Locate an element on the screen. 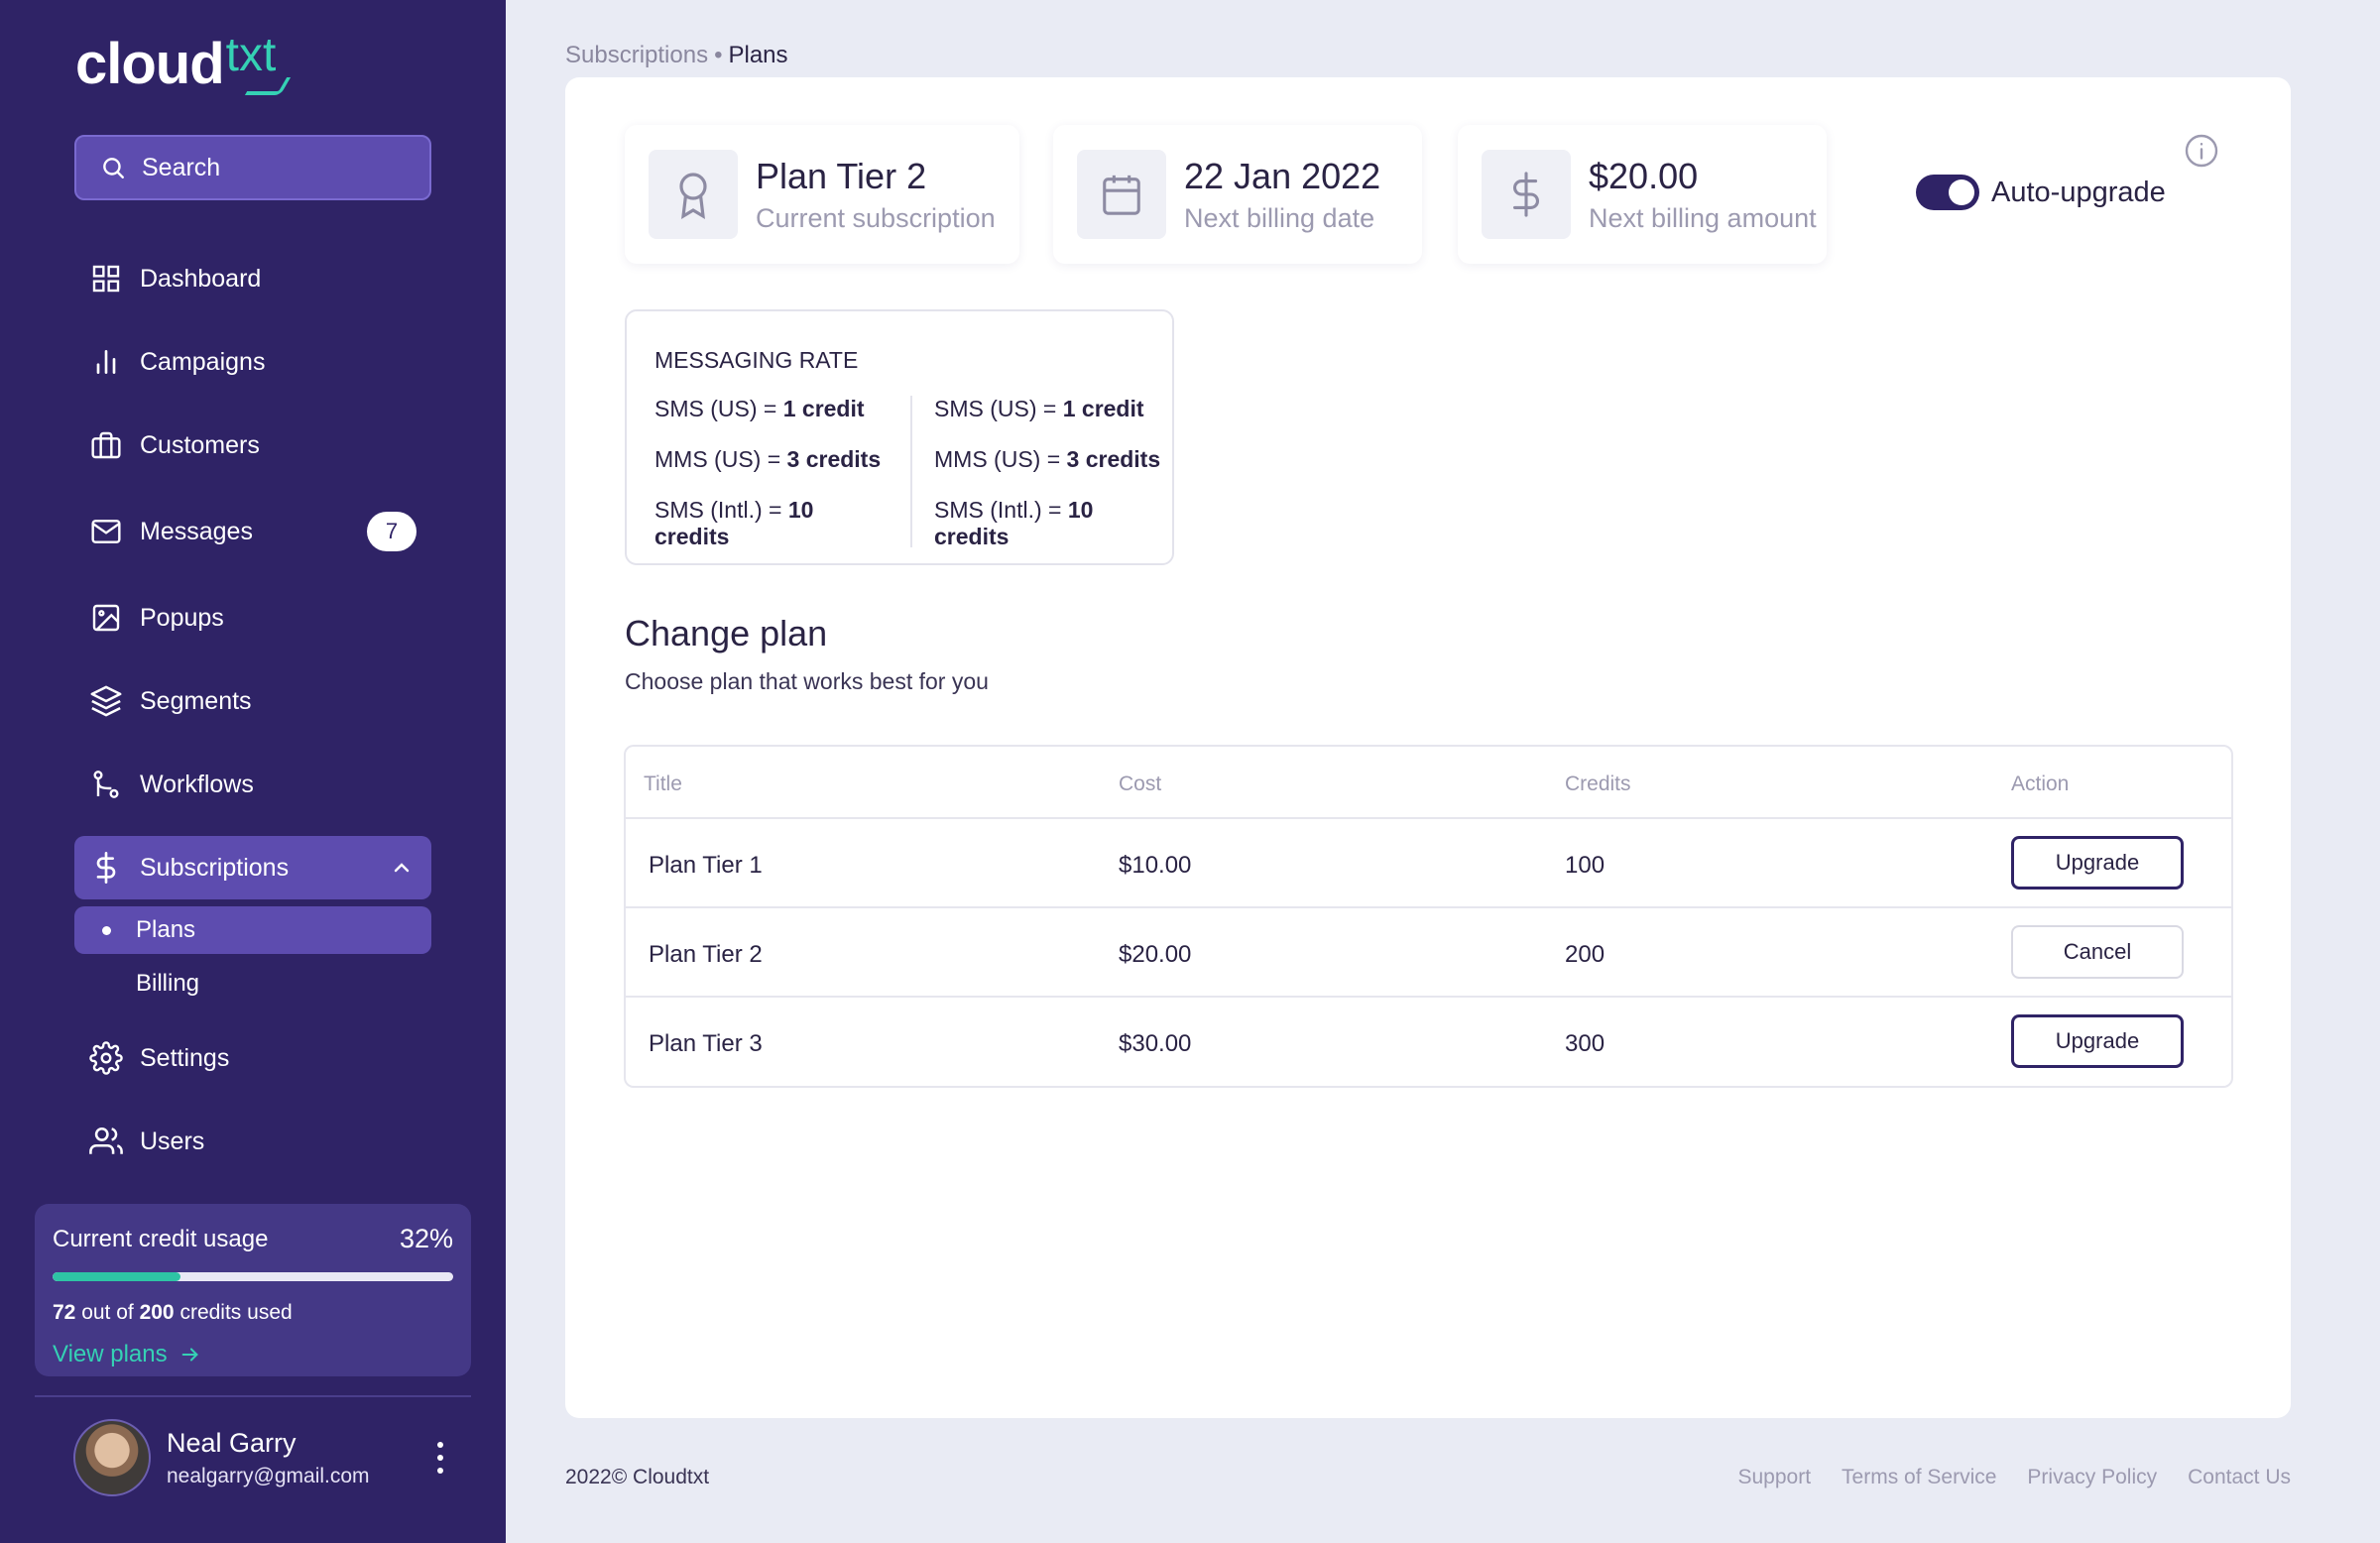 This screenshot has width=2380, height=1543. sidebar-item-workflows: Workflows is located at coordinates (252, 784).